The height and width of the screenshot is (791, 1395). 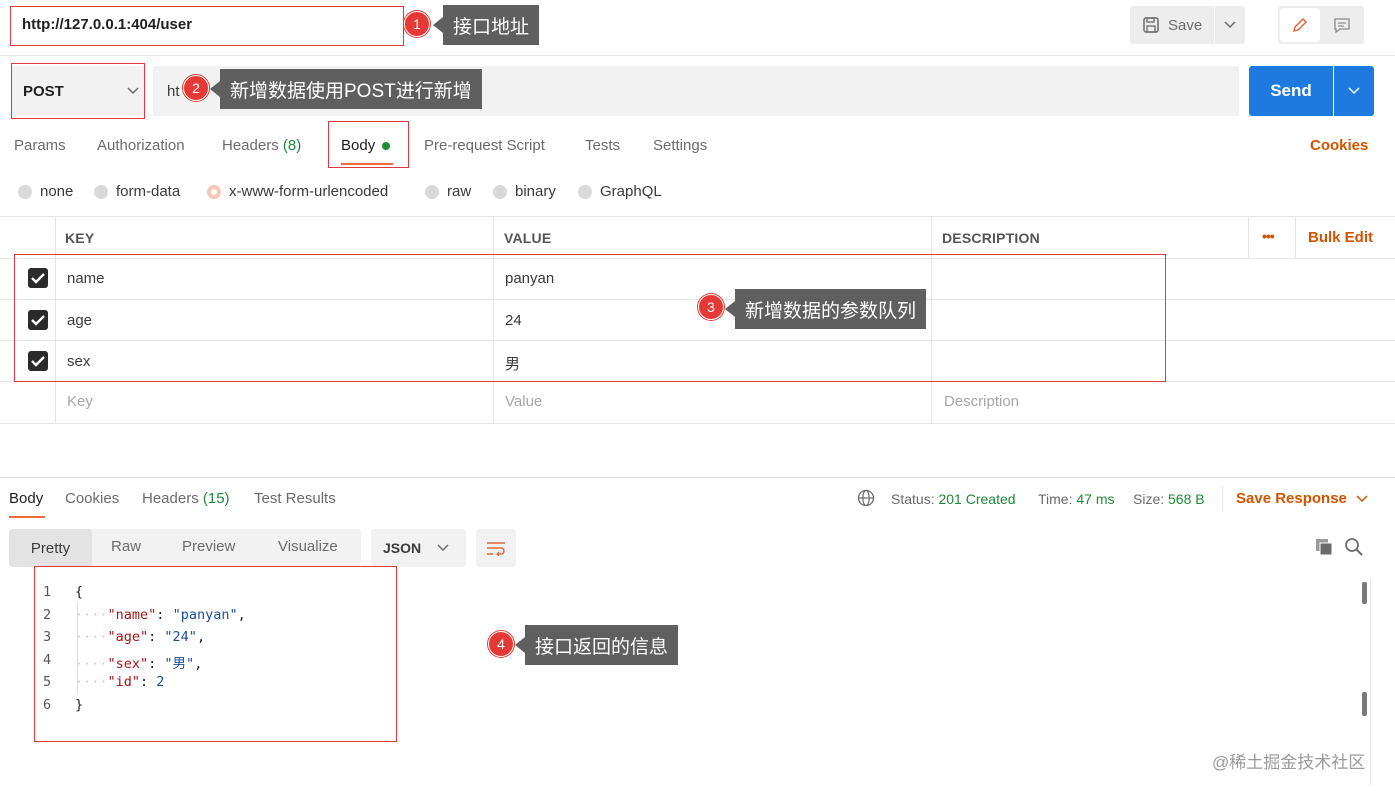 I want to click on save-response-button: Save Response, so click(x=1302, y=498).